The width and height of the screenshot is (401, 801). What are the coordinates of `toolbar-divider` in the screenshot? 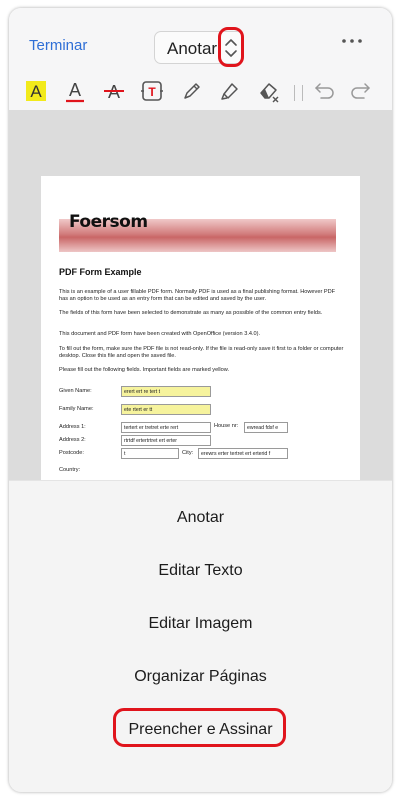 It's located at (298, 93).